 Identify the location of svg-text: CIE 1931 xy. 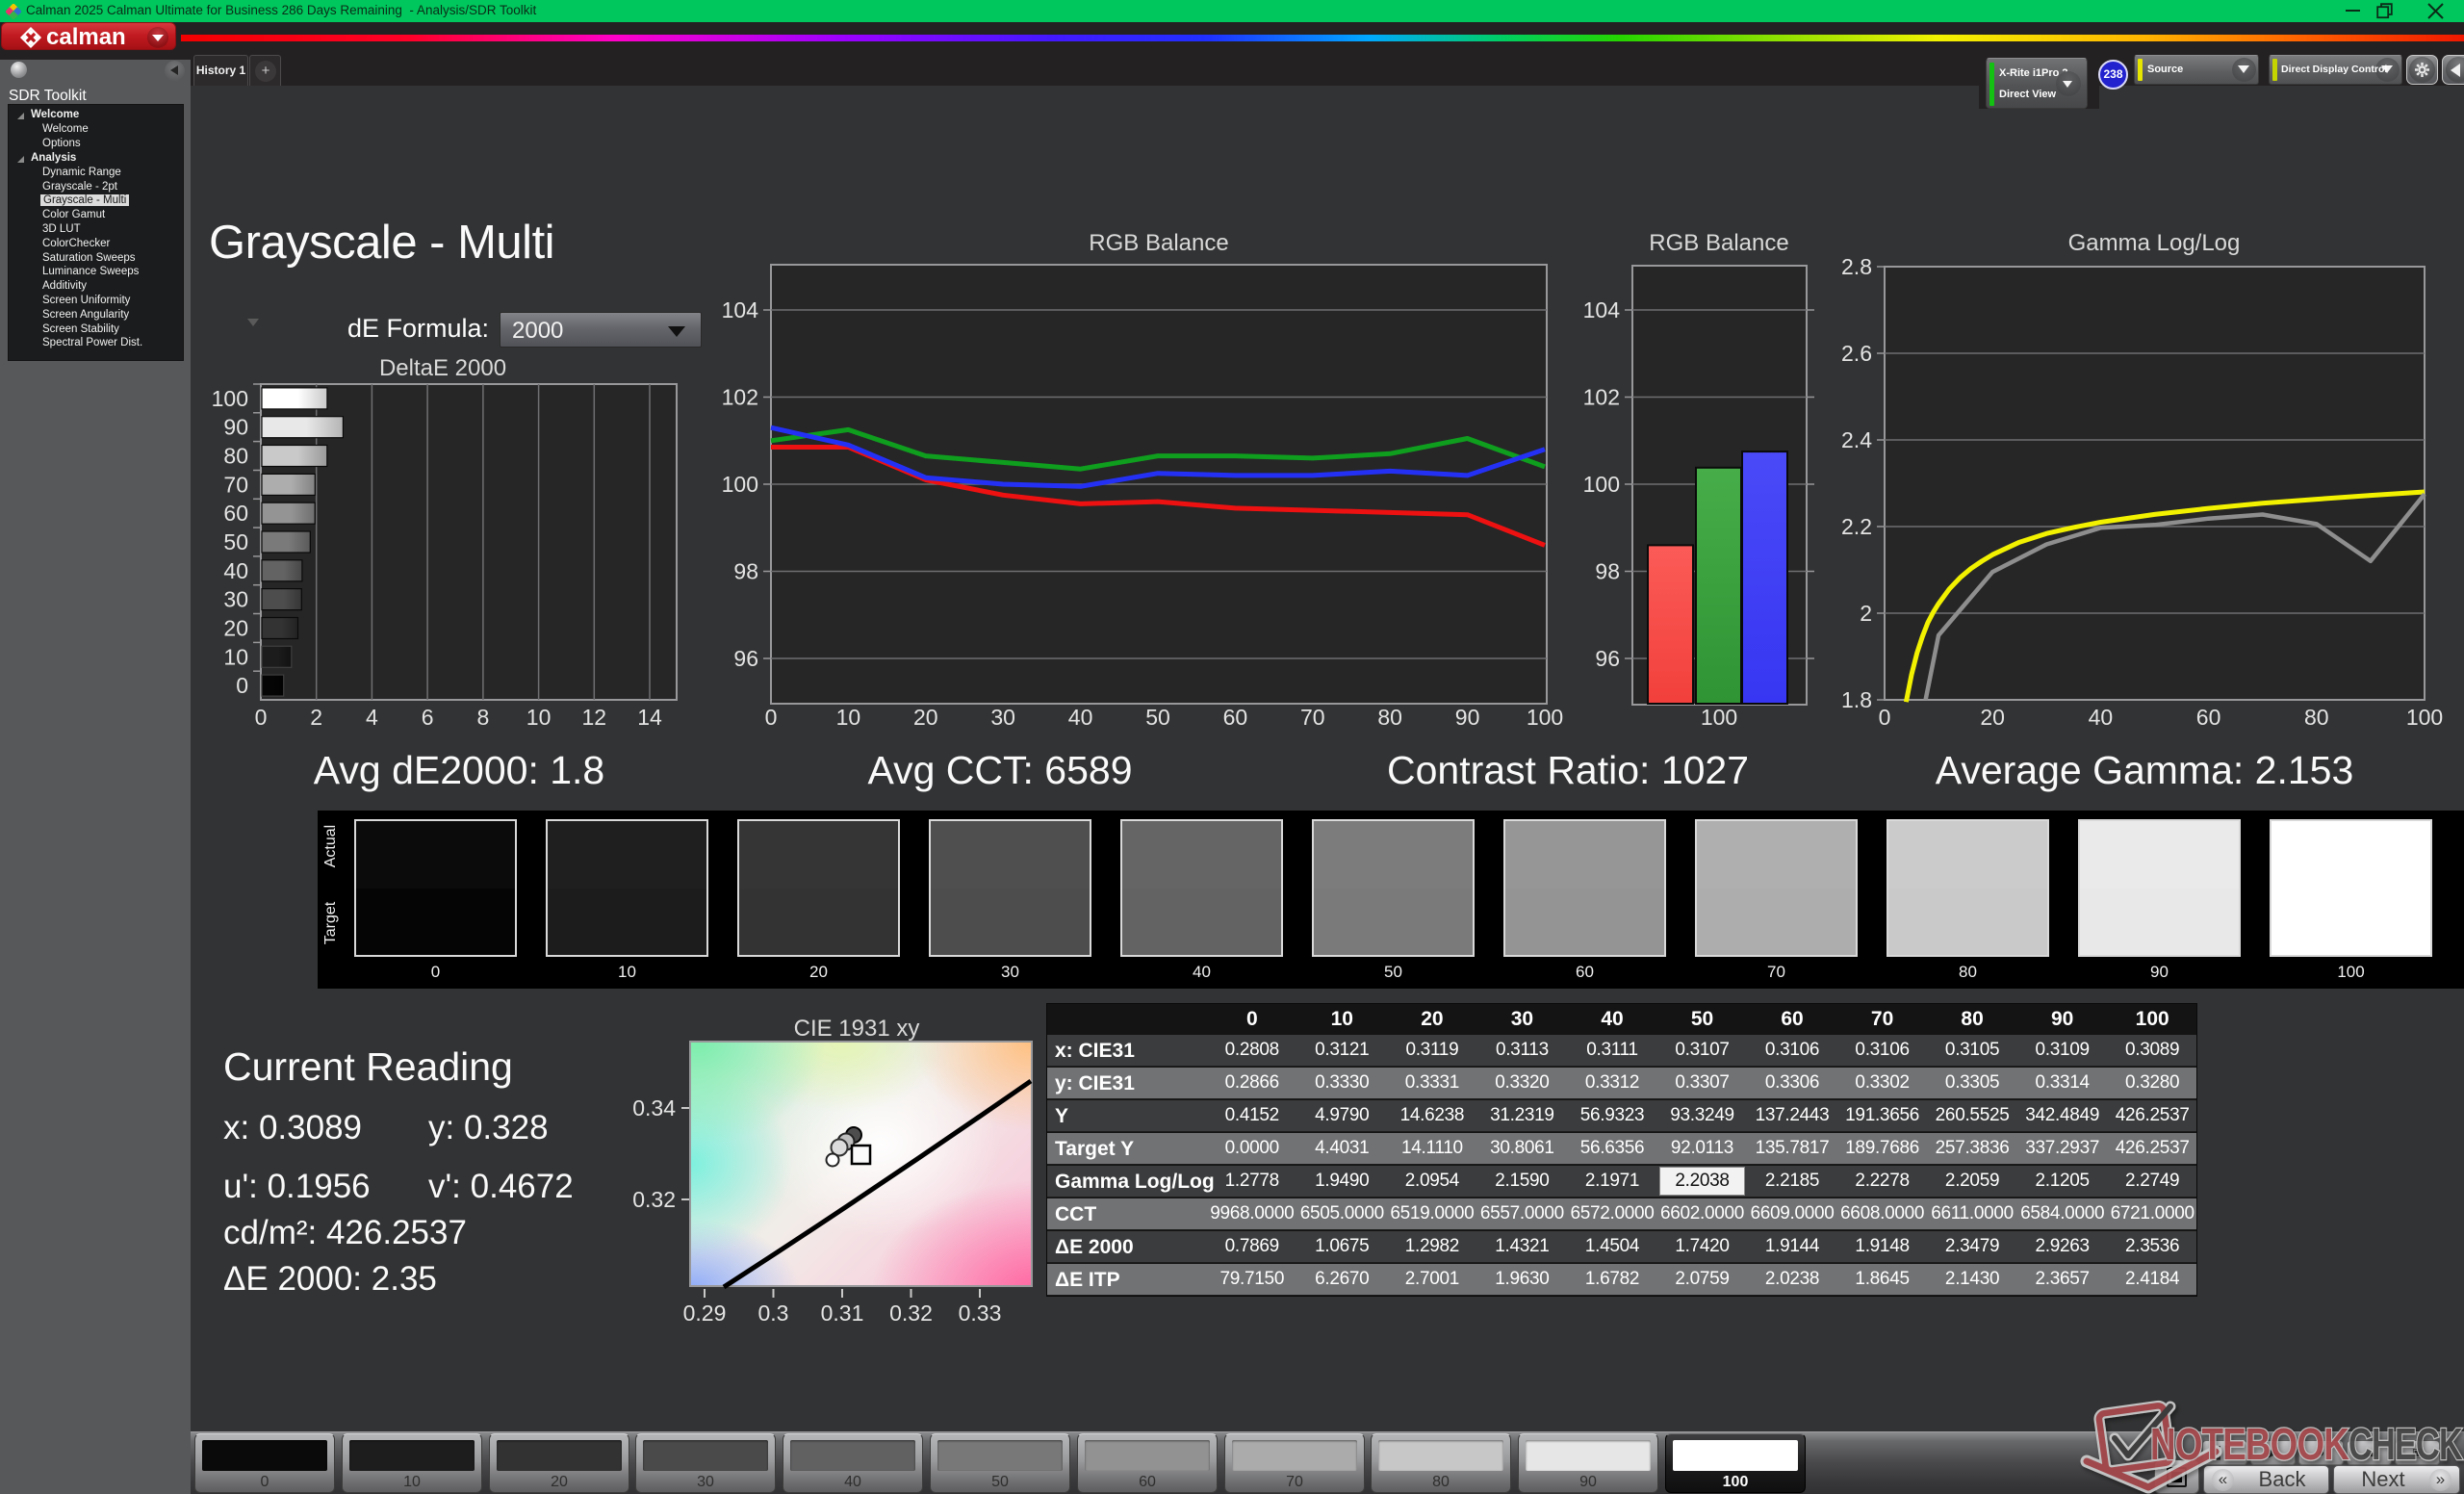
(857, 1029).